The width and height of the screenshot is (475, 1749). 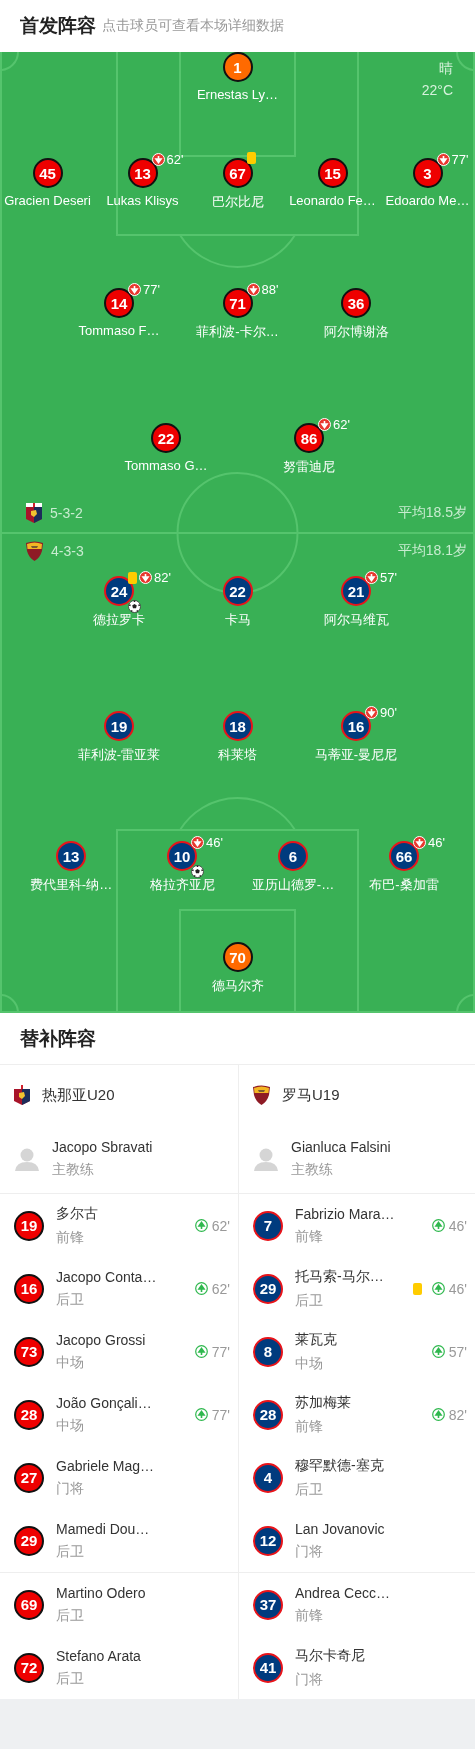 I want to click on player-number: 12, so click(x=268, y=1540).